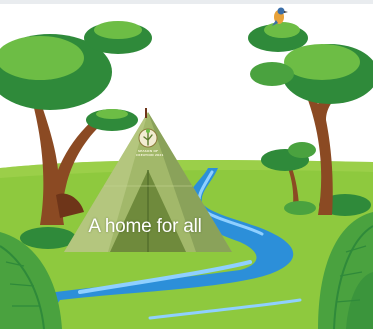  I want to click on small-tree-canopy-top, so click(302, 150).